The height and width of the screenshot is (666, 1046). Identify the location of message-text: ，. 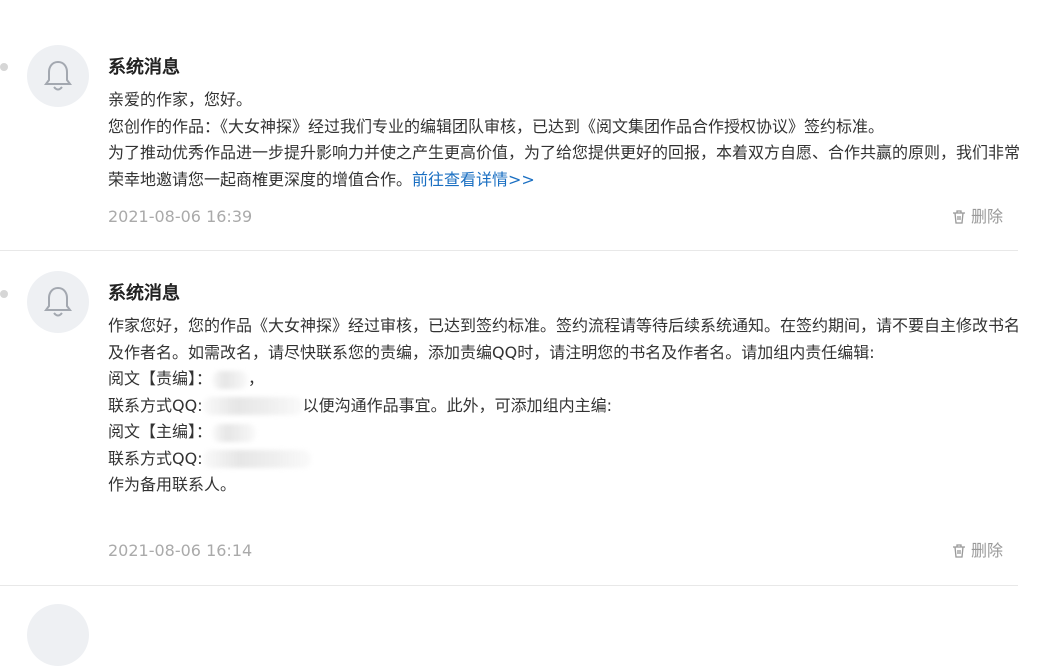
(256, 378).